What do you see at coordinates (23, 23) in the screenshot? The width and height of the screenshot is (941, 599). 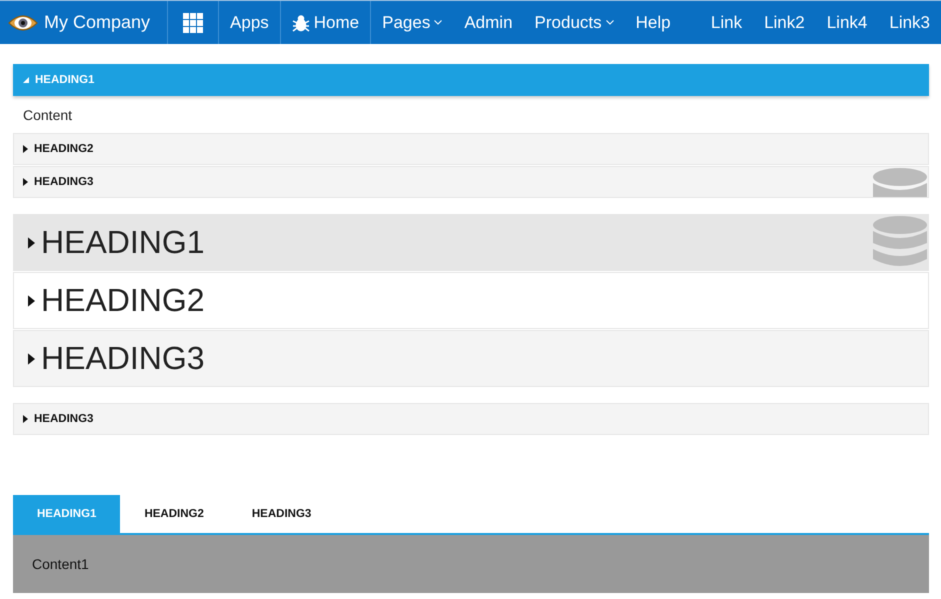 I see `eye-icon` at bounding box center [23, 23].